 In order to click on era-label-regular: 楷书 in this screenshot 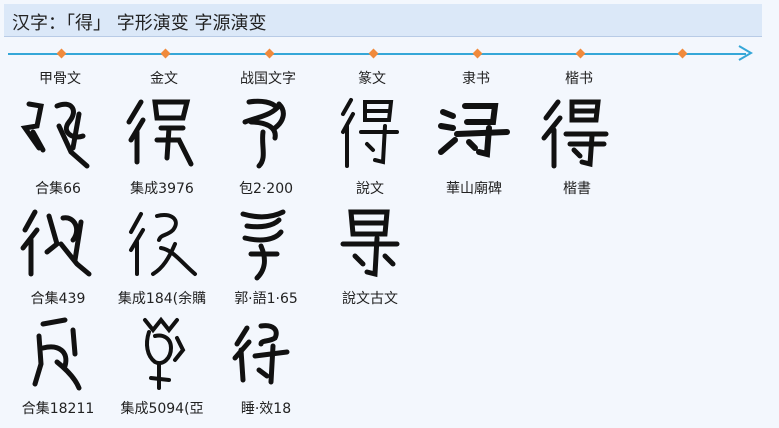, I will do `click(579, 78)`.